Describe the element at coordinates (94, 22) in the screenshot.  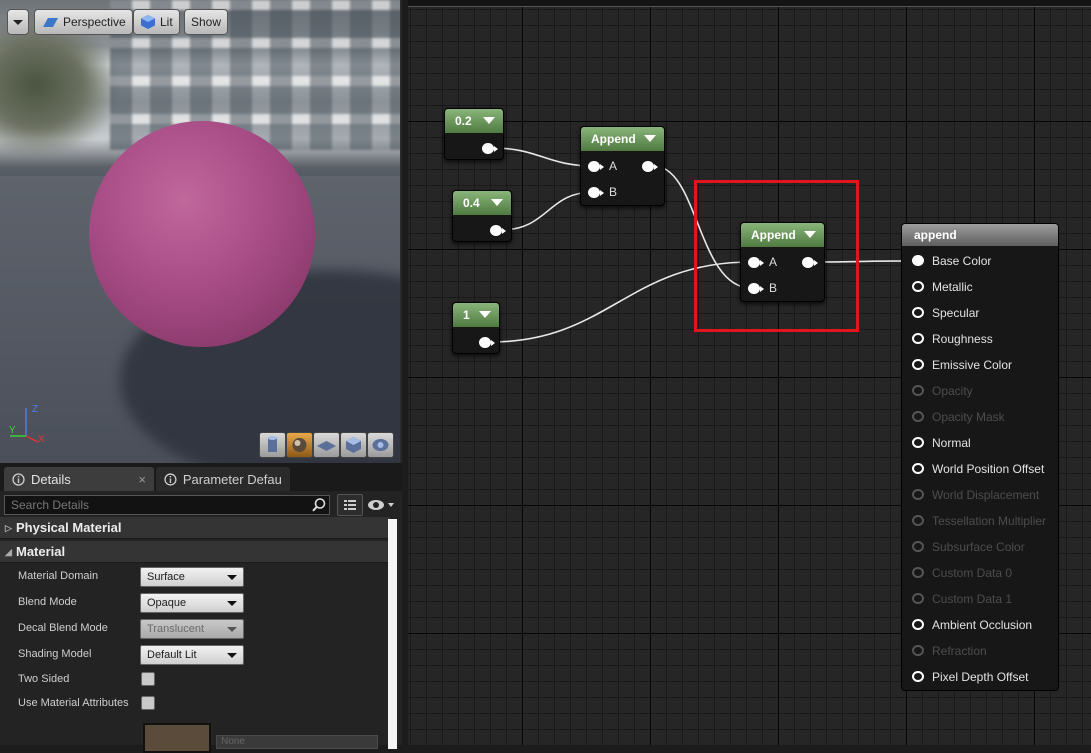
I see `perspective-label: Perspective` at that location.